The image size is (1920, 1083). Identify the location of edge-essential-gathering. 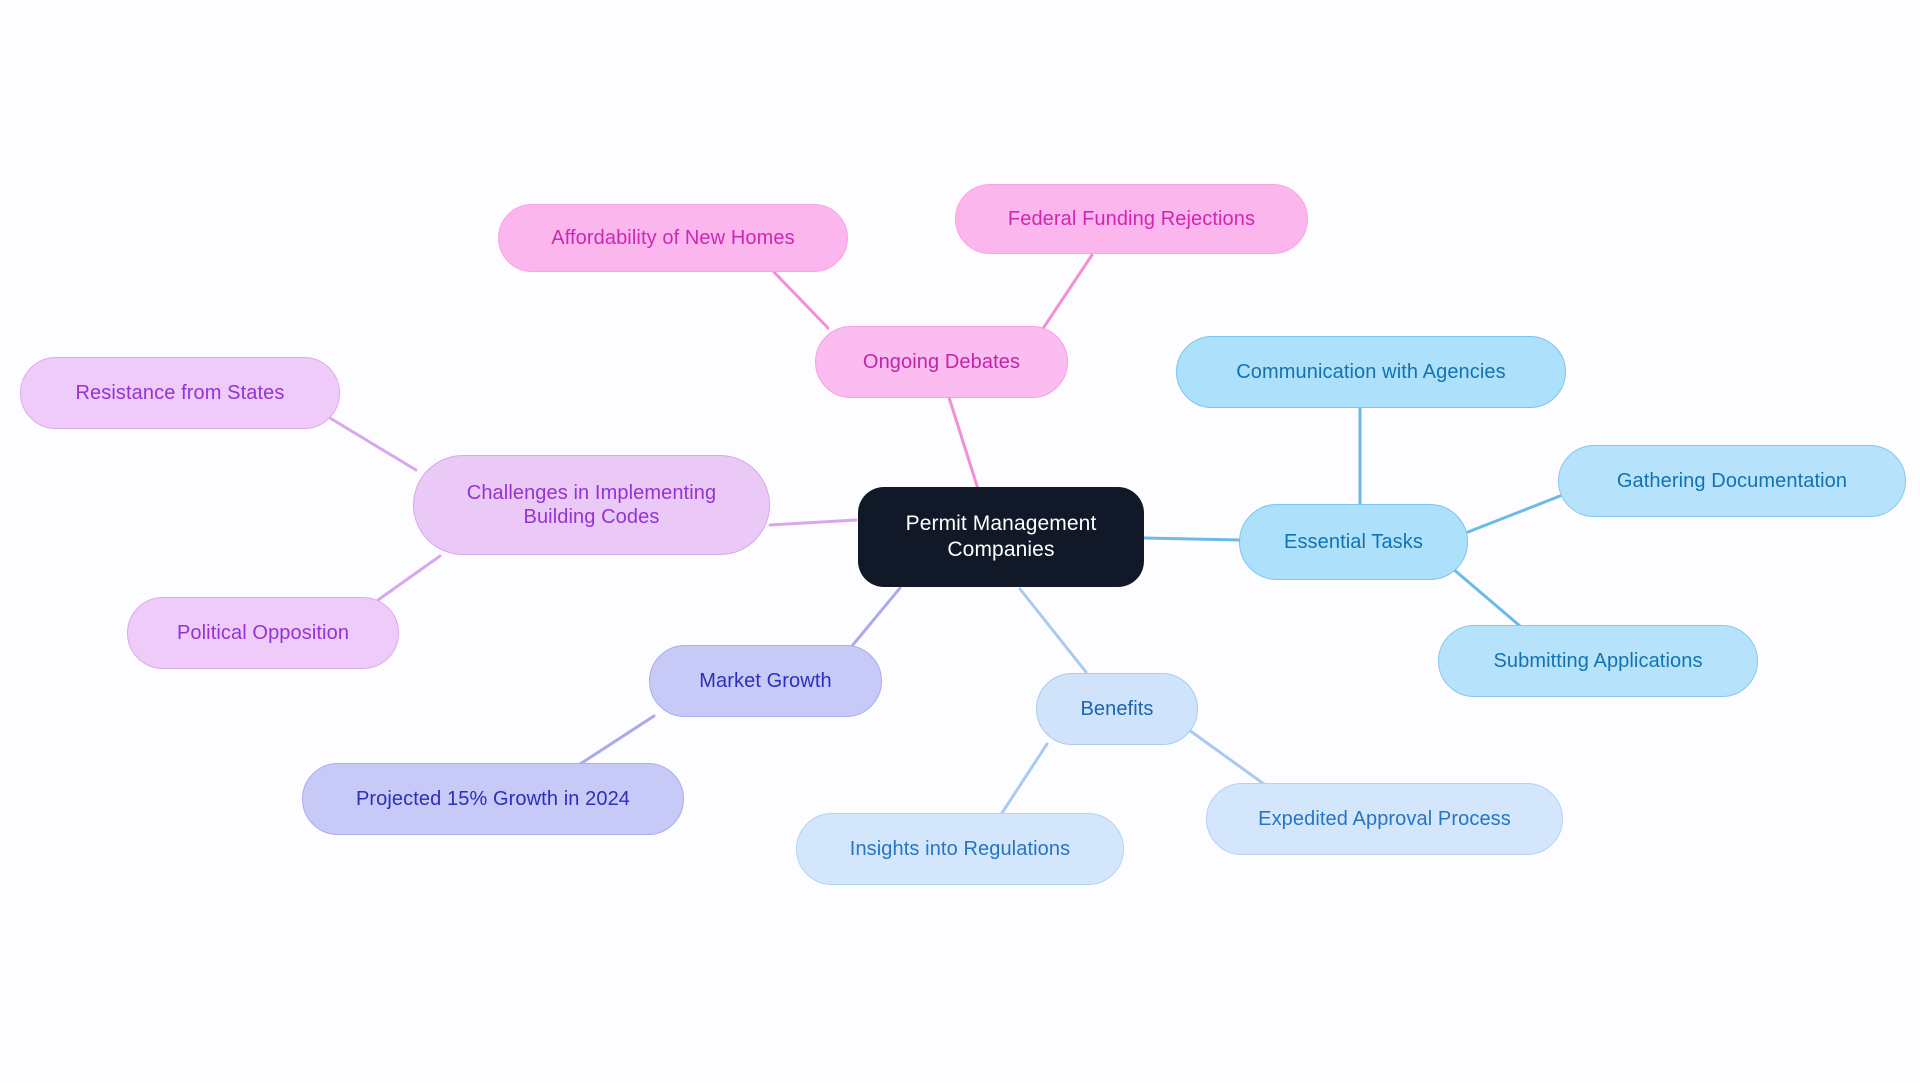
(1514, 514).